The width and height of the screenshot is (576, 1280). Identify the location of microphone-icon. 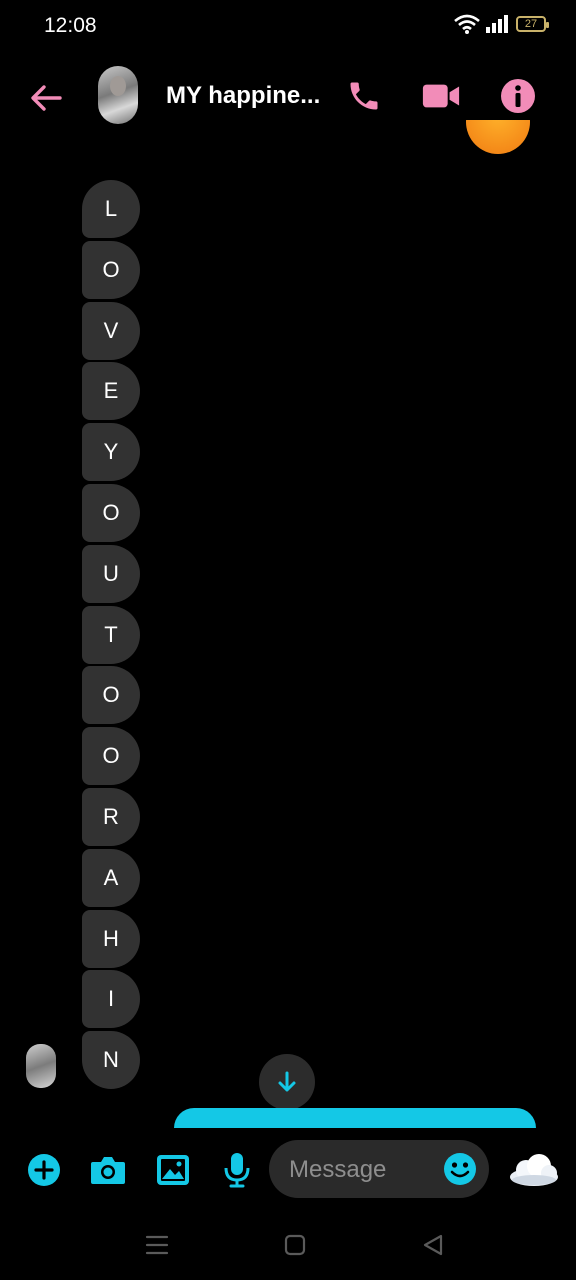
(237, 1170).